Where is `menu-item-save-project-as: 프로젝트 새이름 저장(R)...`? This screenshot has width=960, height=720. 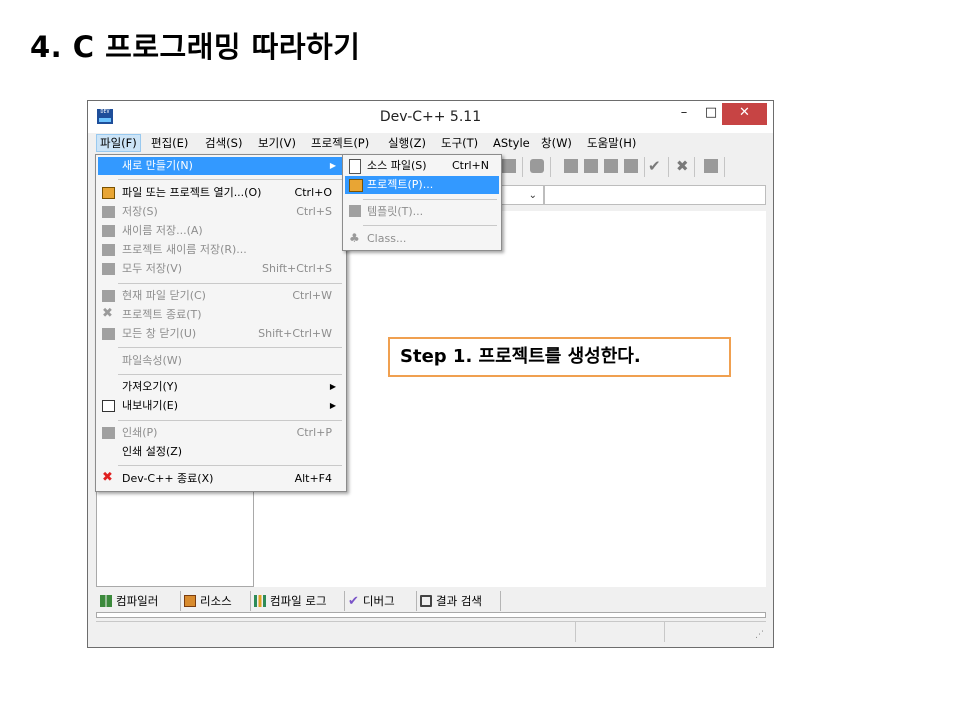 menu-item-save-project-as: 프로젝트 새이름 저장(R)... is located at coordinates (221, 250).